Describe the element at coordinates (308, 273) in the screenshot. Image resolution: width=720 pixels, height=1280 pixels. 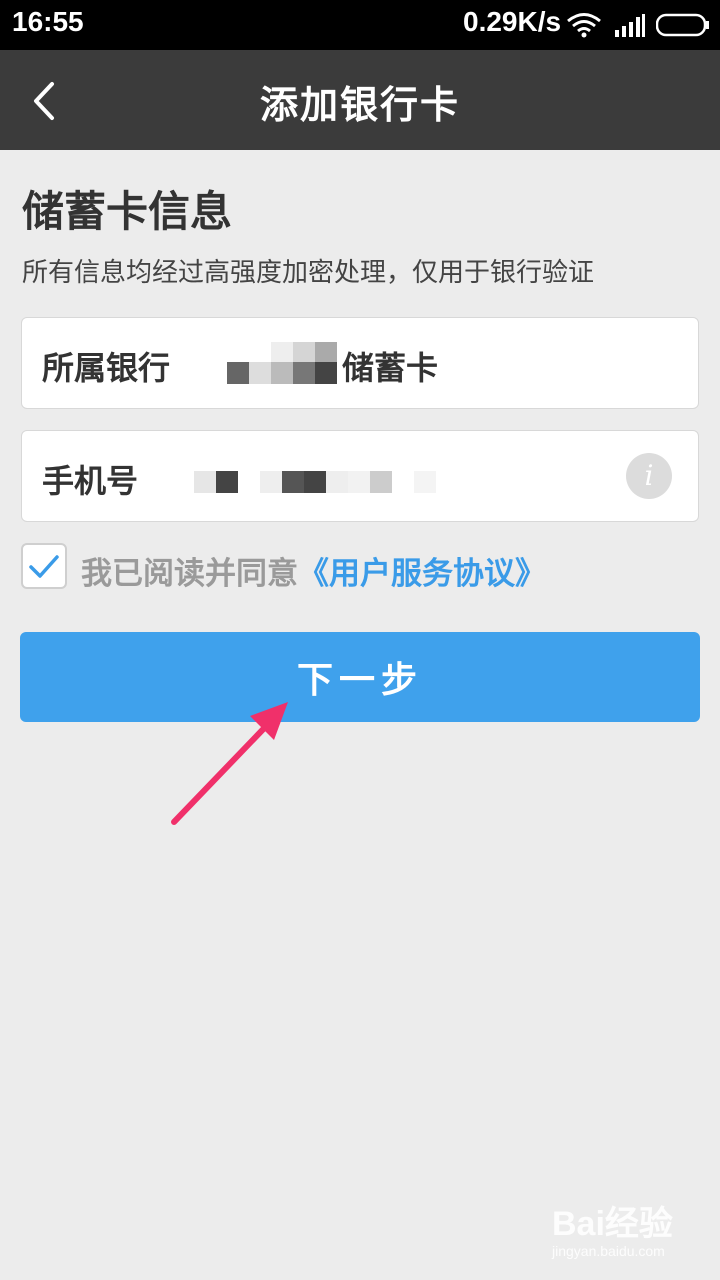
I see `section-subtitle: 所有信息均经过高强度加密处理，仅用于银行验证` at that location.